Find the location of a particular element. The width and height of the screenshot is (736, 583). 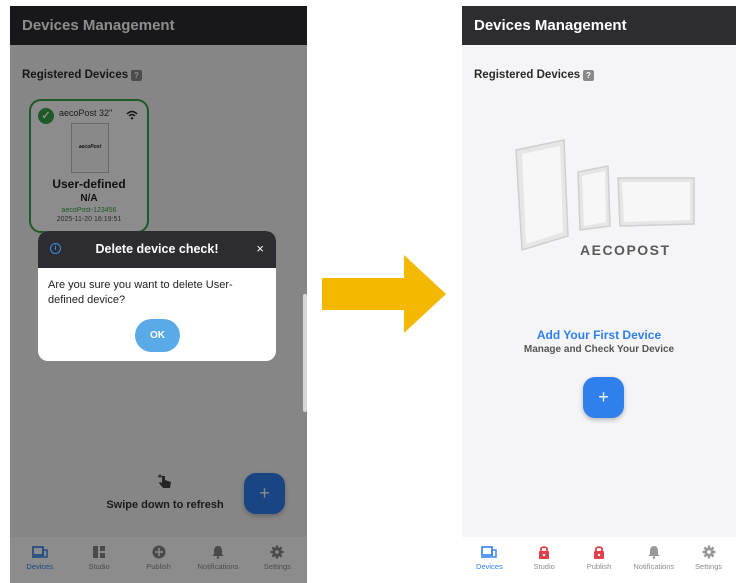

close-icon: × is located at coordinates (260, 248).